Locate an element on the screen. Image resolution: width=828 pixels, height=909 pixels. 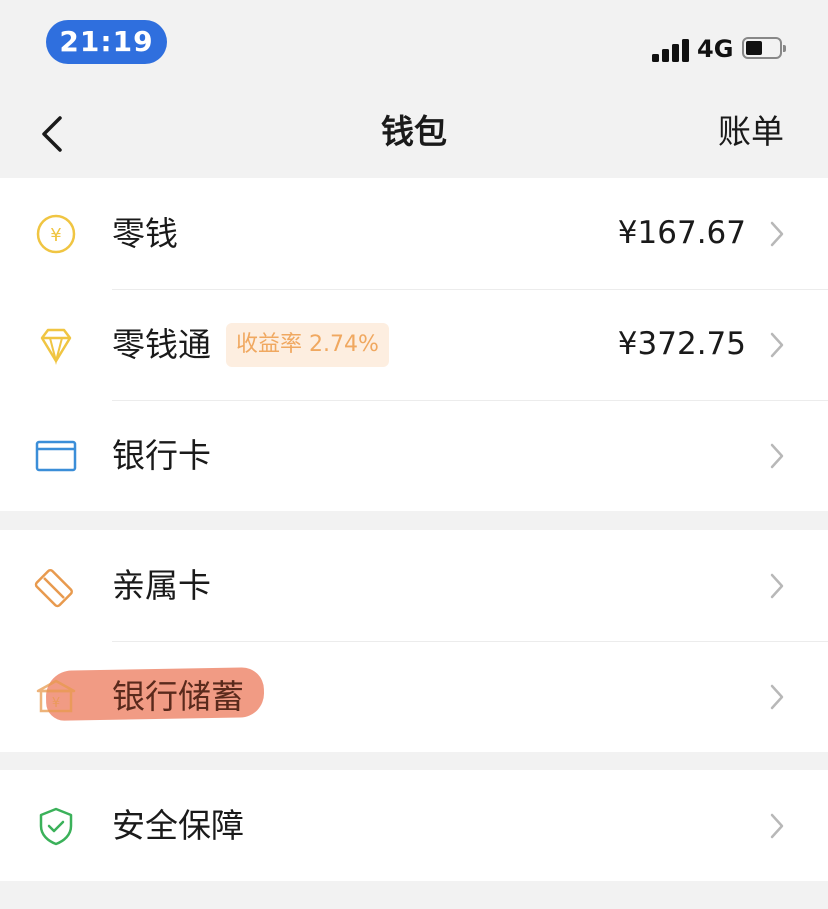
list-item-label: 零钱 is located at coordinates (145, 233).